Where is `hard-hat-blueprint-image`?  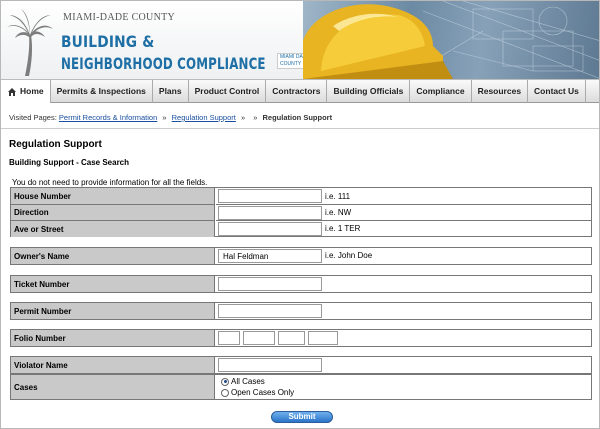 hard-hat-blueprint-image is located at coordinates (451, 40).